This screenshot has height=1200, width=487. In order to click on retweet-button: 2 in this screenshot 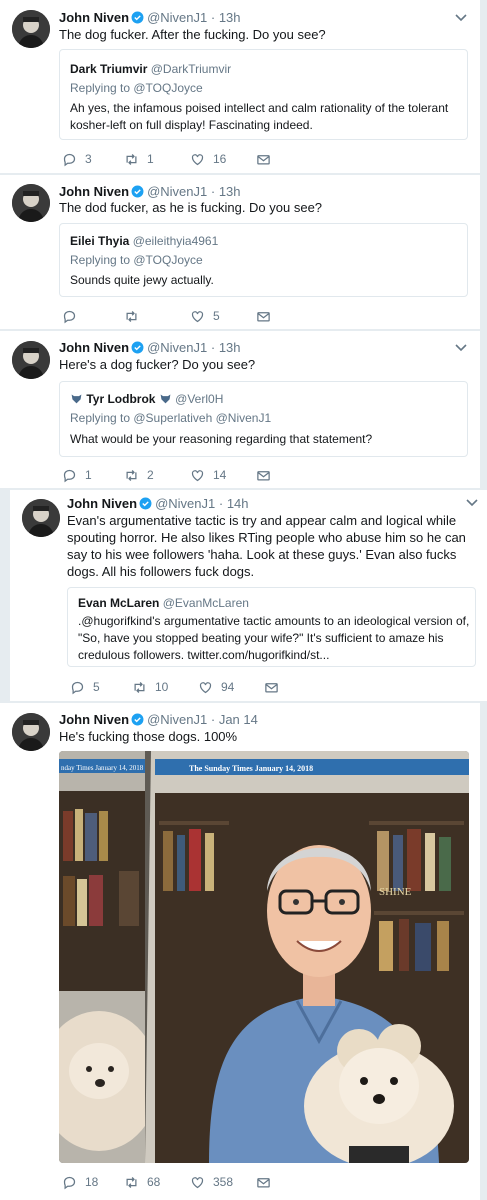, I will do `click(139, 475)`.